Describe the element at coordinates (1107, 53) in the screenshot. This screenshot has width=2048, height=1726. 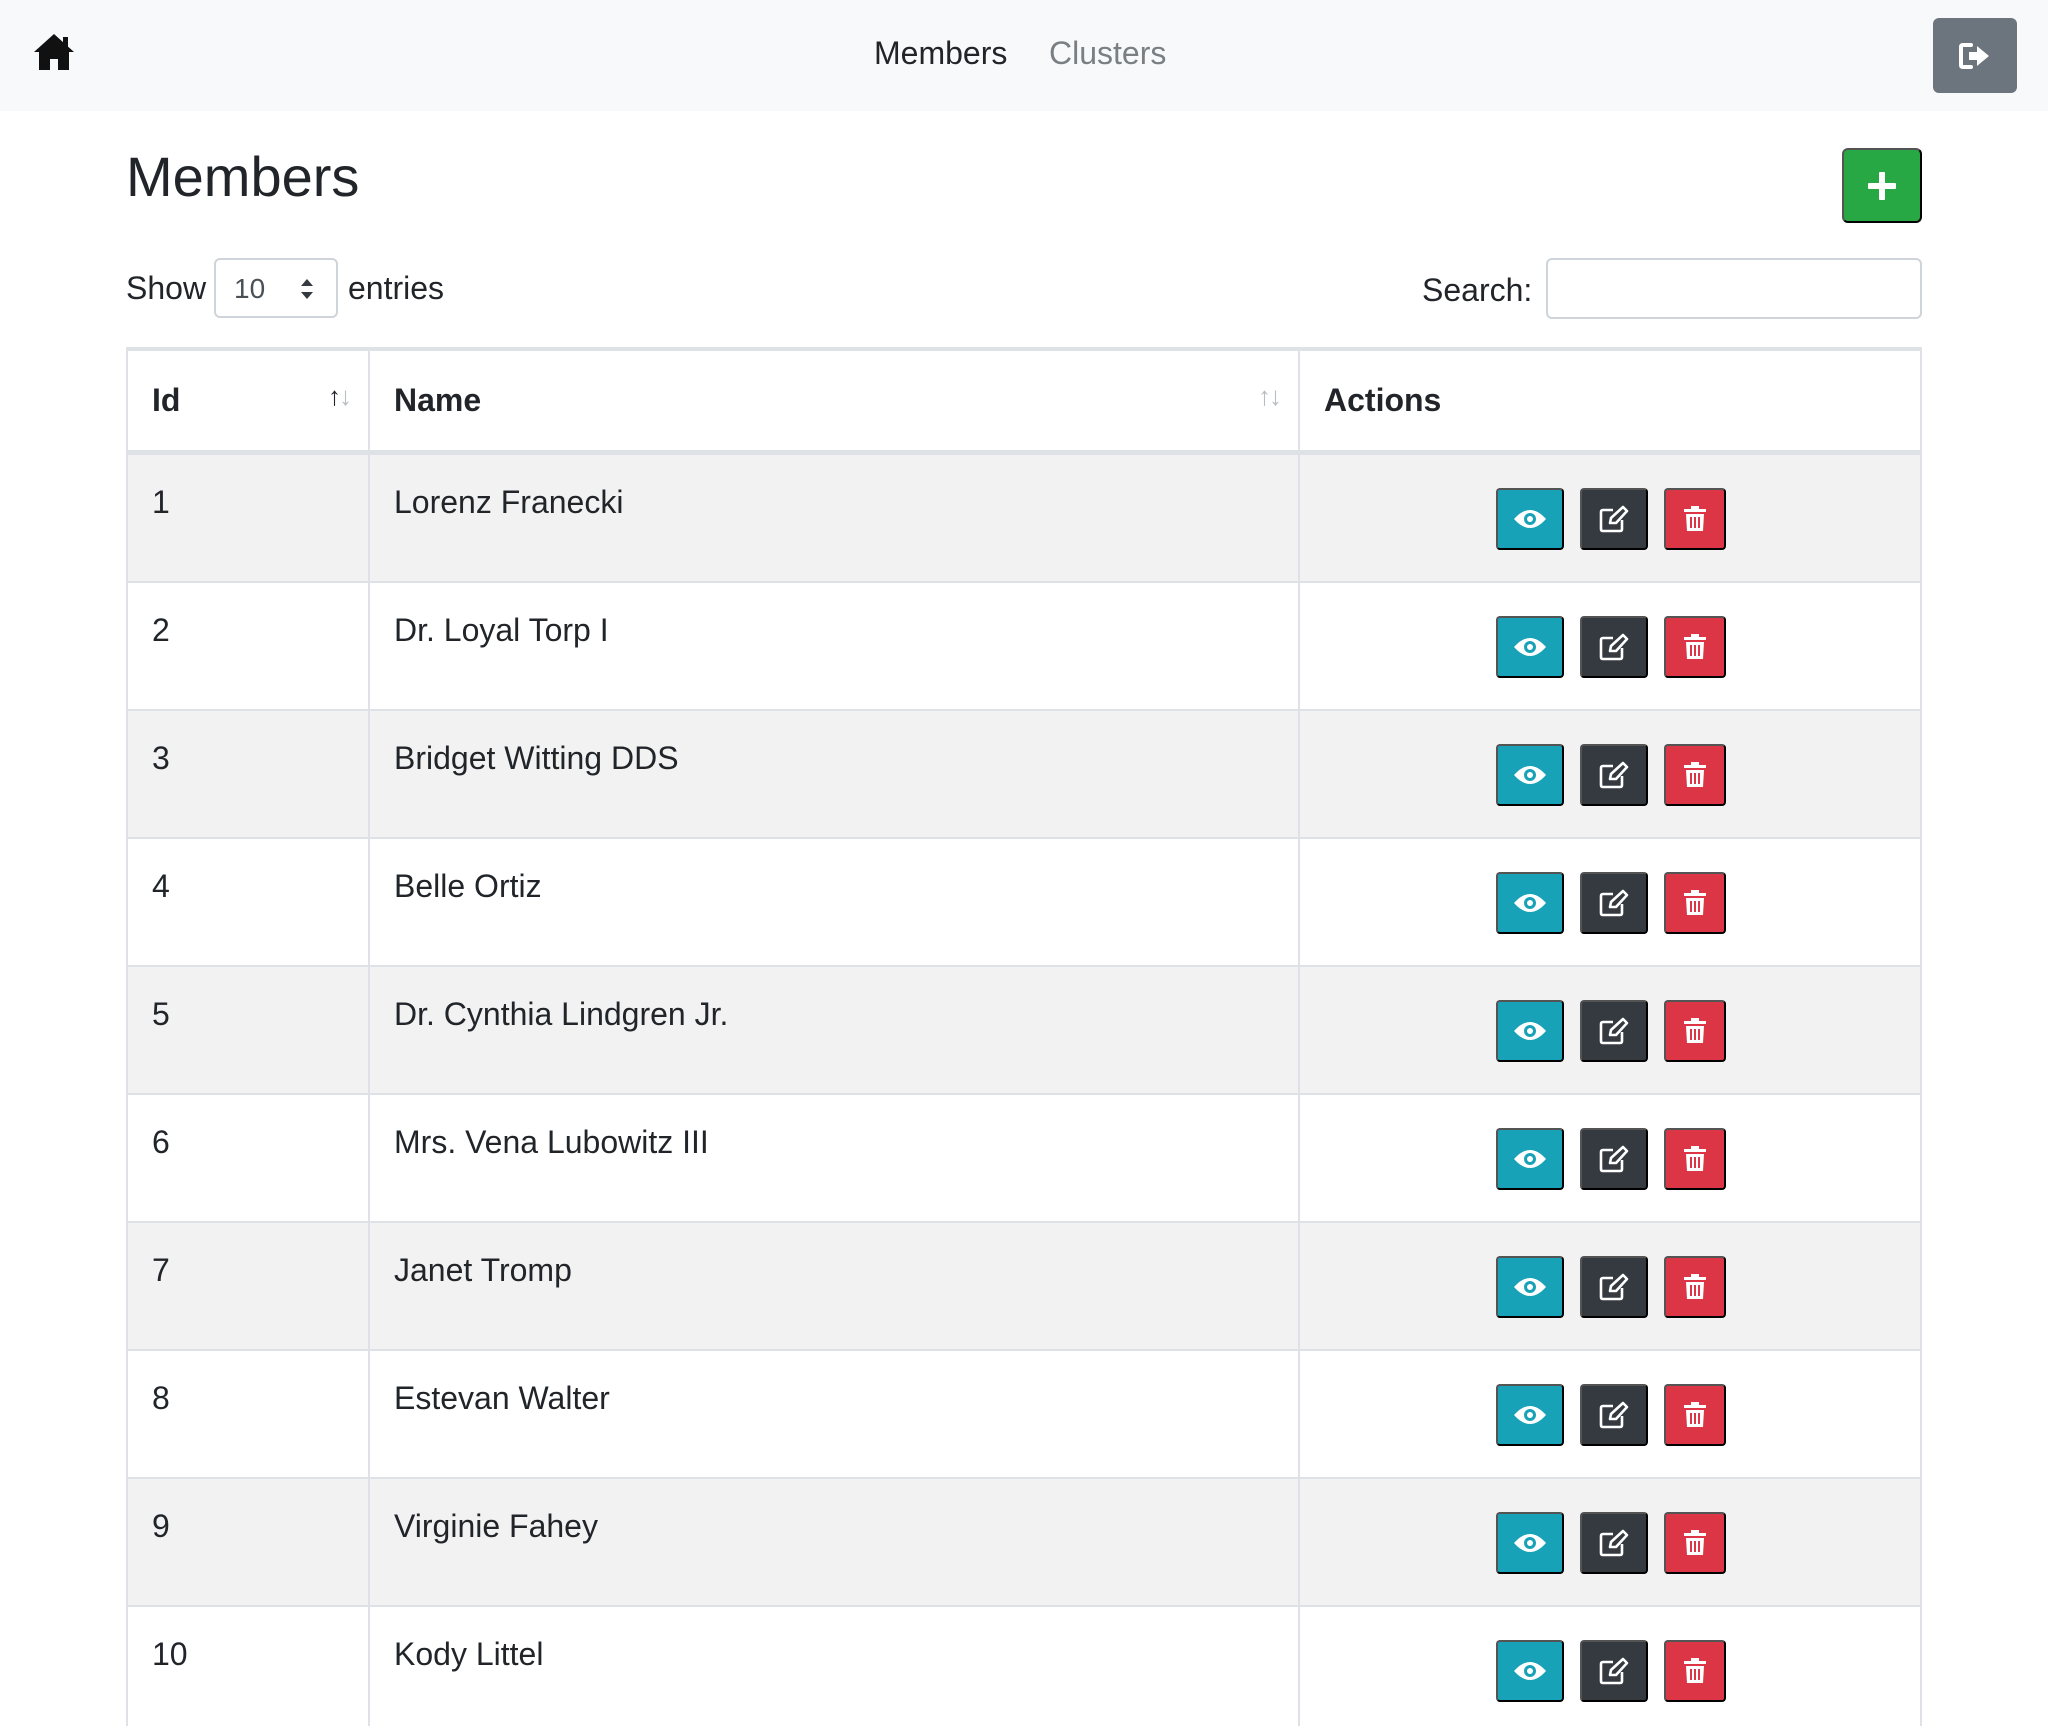
I see `nav-link-clusters: Clusters` at that location.